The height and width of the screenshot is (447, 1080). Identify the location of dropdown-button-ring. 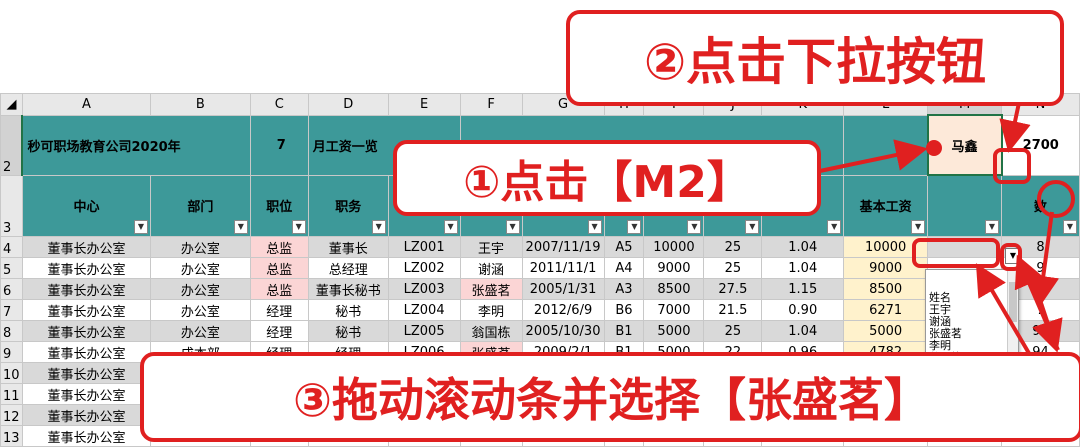
(1012, 166).